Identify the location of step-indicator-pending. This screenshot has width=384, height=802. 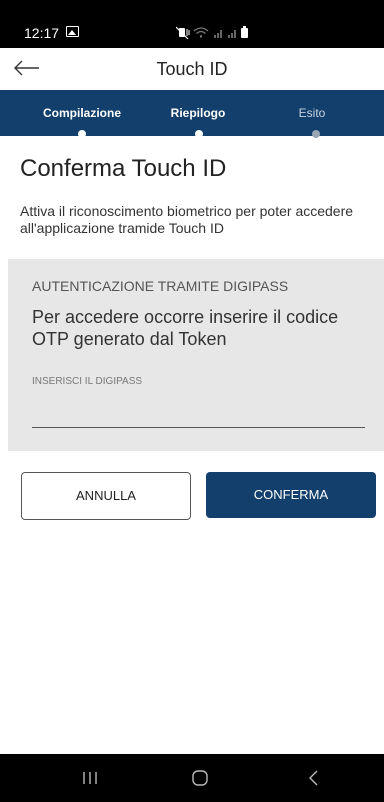
(316, 134).